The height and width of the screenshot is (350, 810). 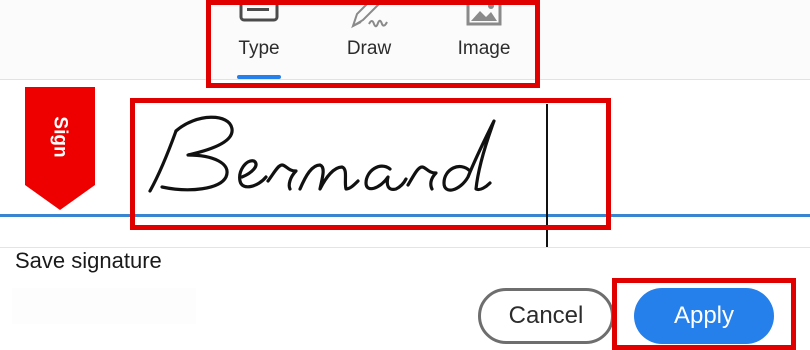 I want to click on sign-here-flag: Sign, so click(x=60, y=148).